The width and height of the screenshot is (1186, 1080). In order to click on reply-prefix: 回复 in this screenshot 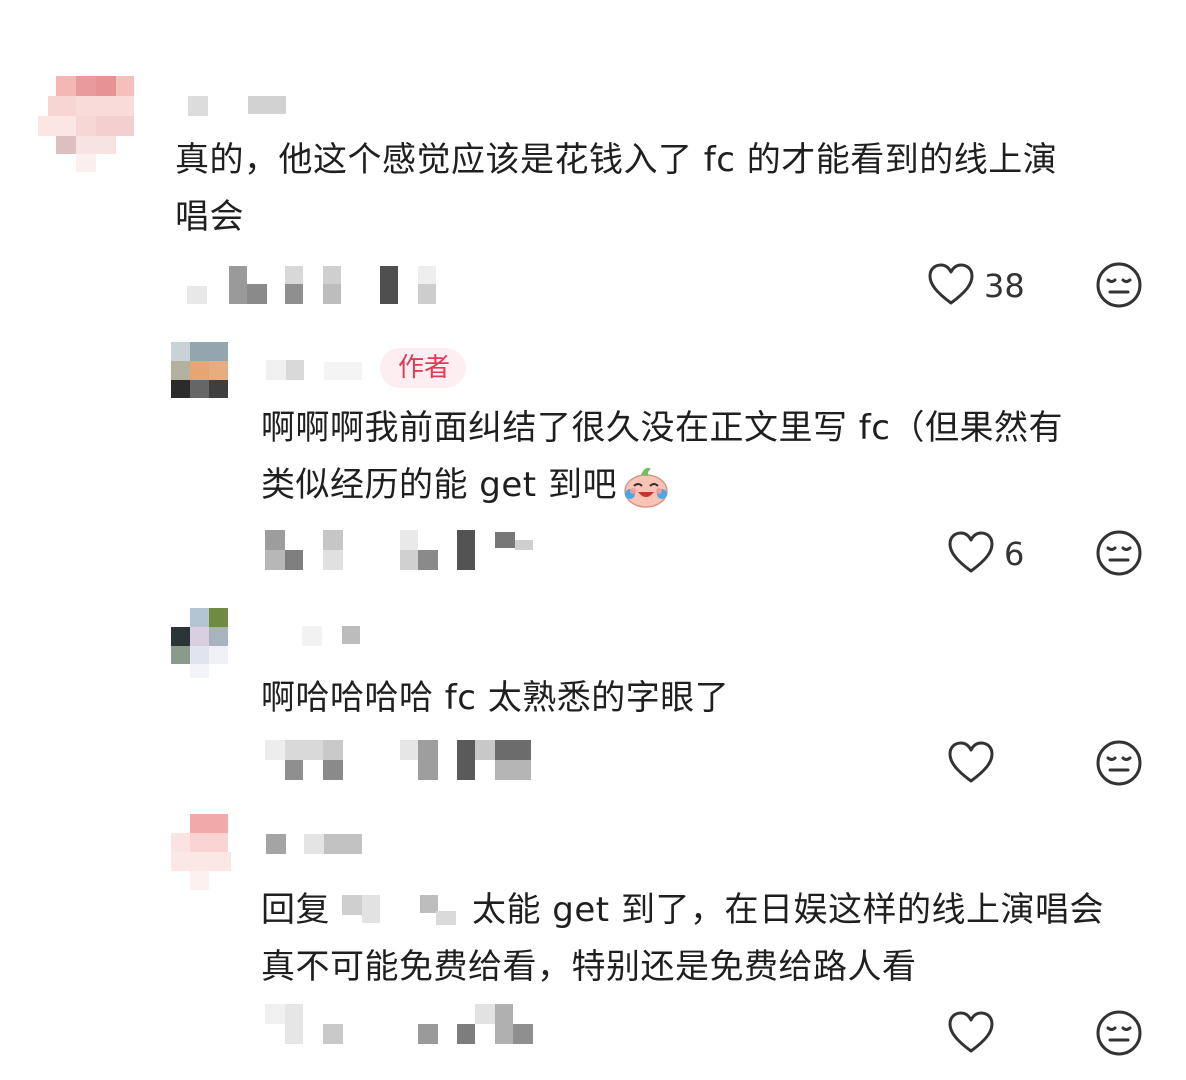, I will do `click(295, 910)`.